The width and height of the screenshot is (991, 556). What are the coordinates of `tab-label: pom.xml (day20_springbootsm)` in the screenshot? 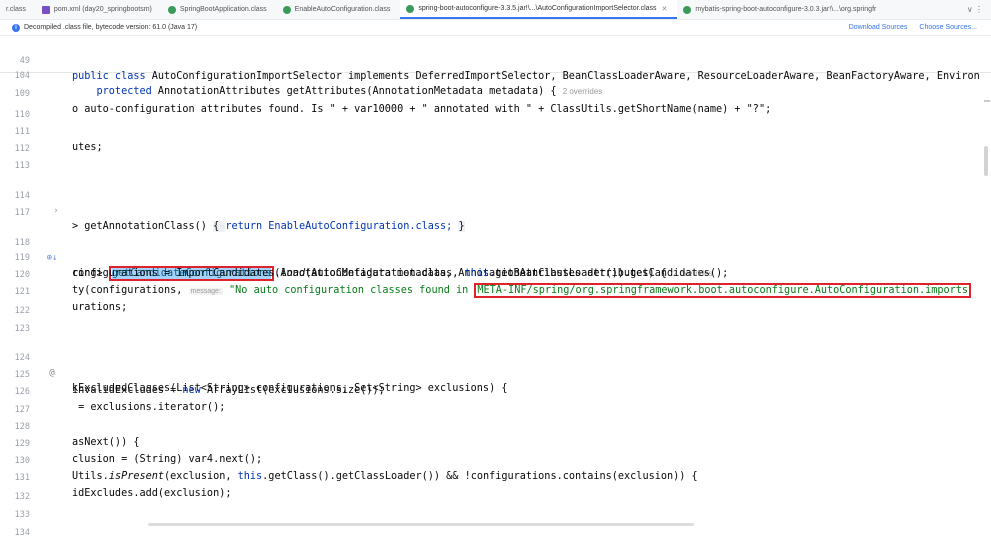 It's located at (102, 9).